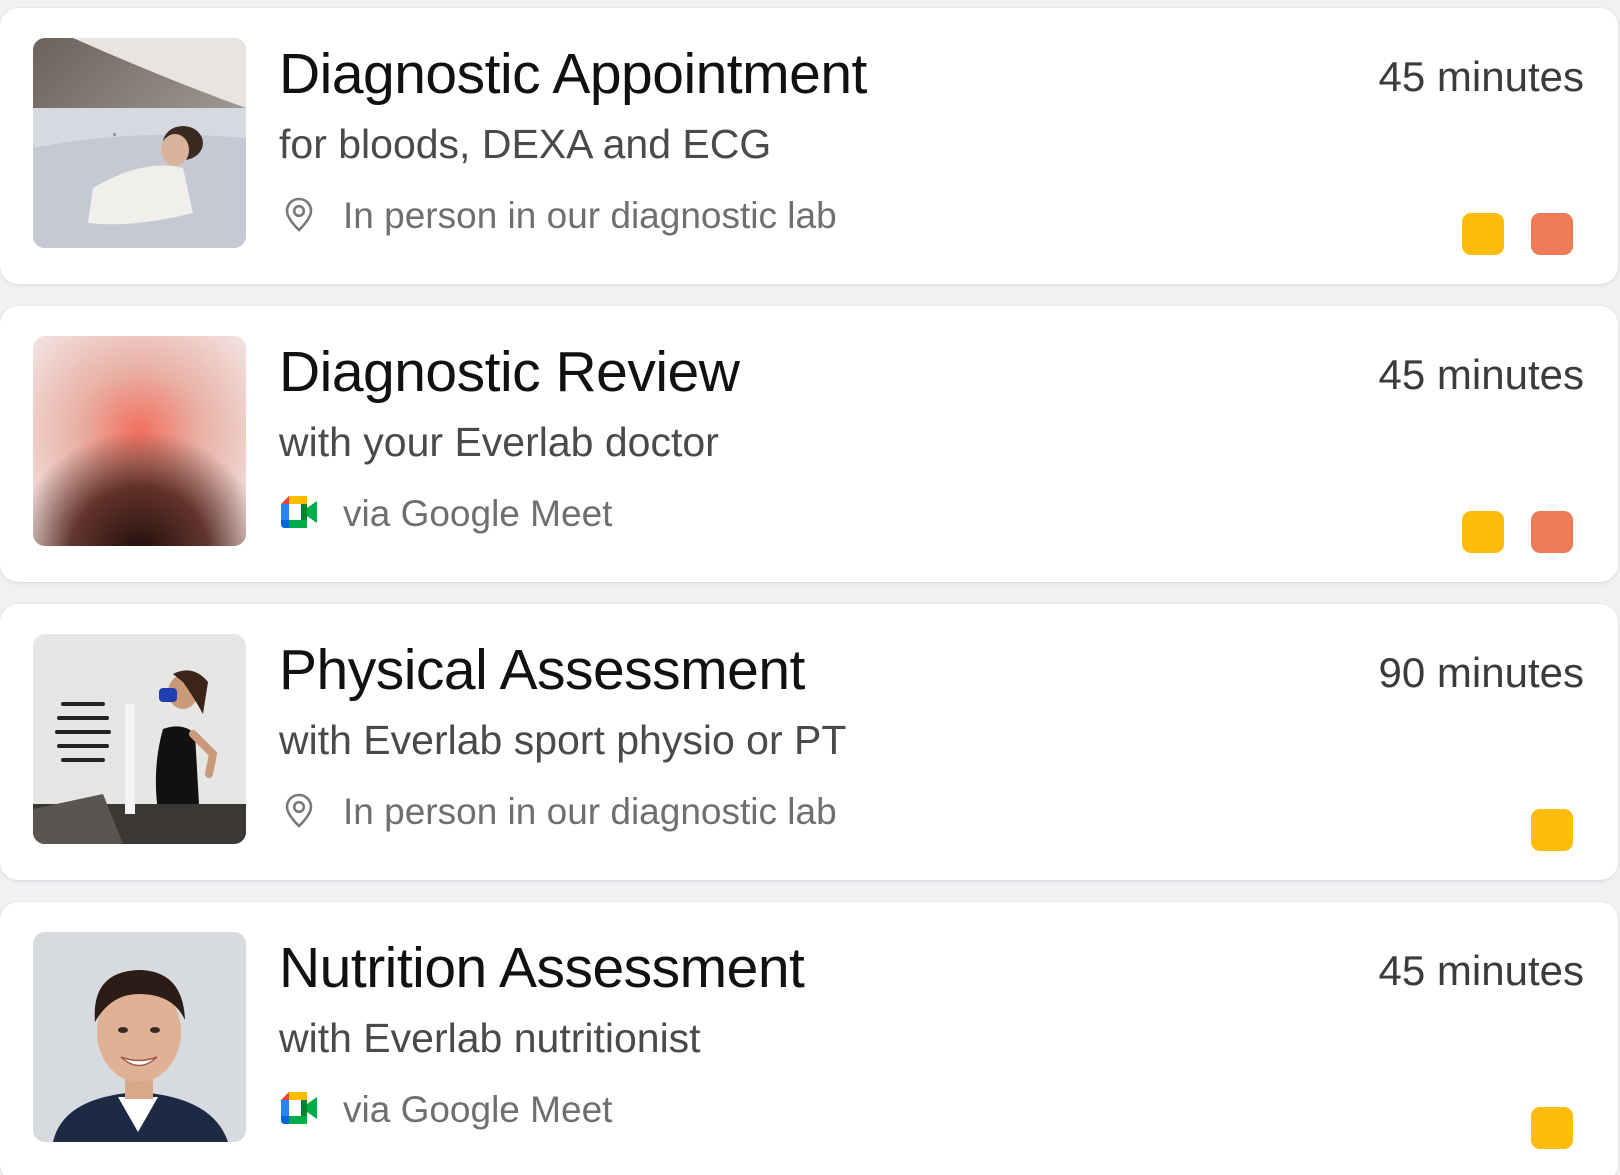 The height and width of the screenshot is (1175, 1620). Describe the element at coordinates (139, 739) in the screenshot. I see `treadmill-test-photo` at that location.